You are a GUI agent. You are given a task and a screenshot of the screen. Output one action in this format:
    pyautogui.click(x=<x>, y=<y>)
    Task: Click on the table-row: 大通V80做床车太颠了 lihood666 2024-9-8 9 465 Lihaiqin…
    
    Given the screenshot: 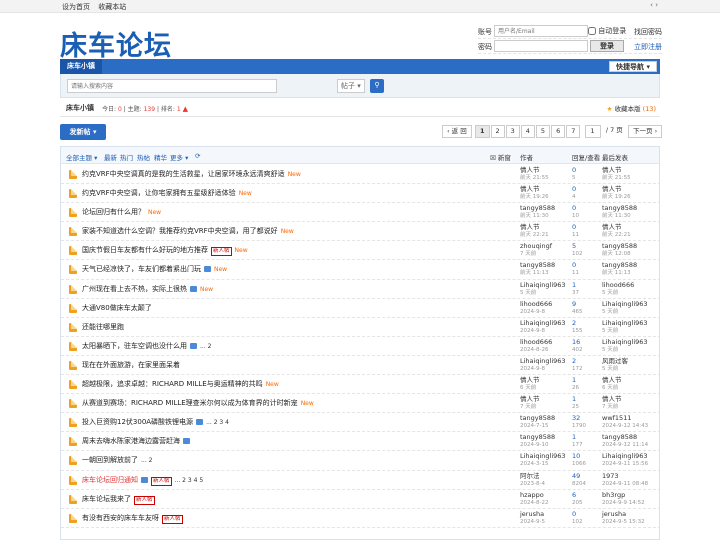 What is the action you would take?
    pyautogui.click(x=360, y=308)
    